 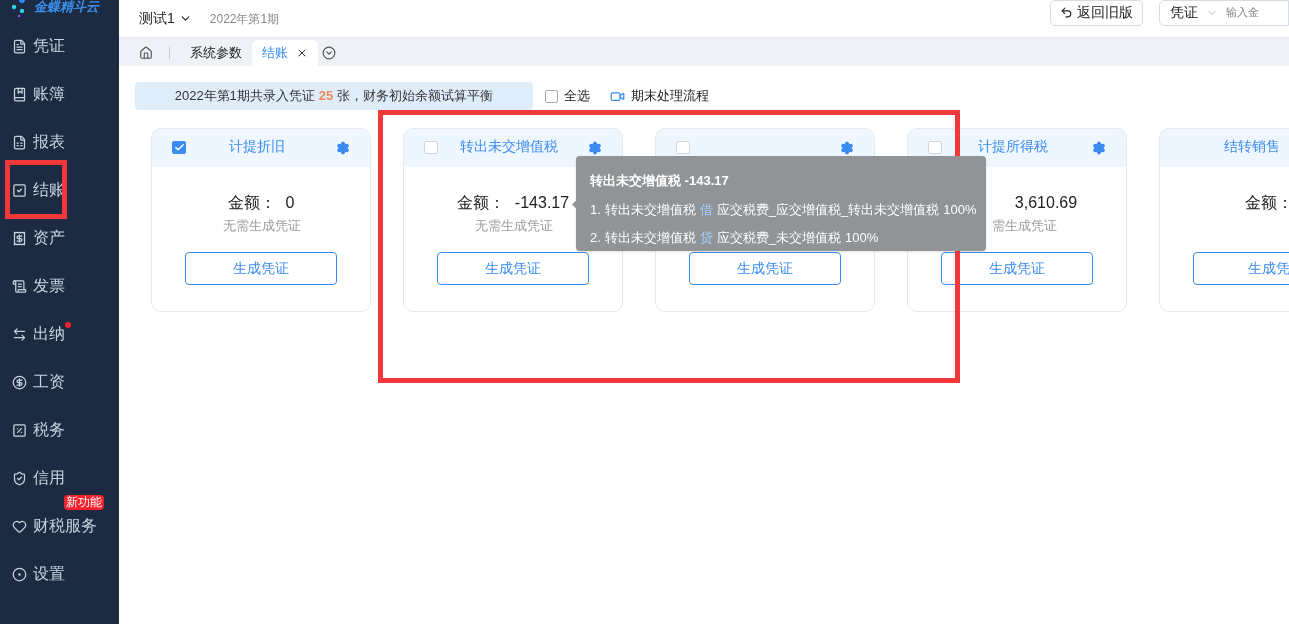 What do you see at coordinates (55, 46) in the screenshot?
I see `sidebar-item: 凭证` at bounding box center [55, 46].